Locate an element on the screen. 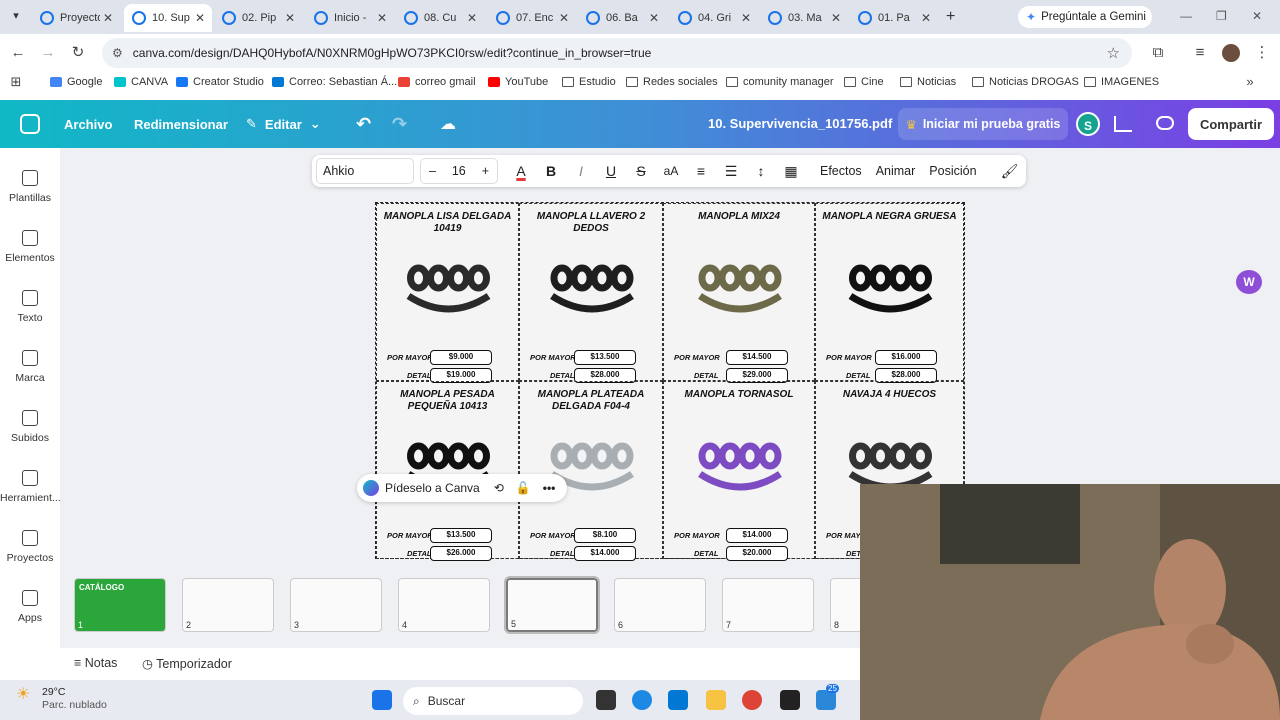  file-menu: Archivo is located at coordinates (88, 124).